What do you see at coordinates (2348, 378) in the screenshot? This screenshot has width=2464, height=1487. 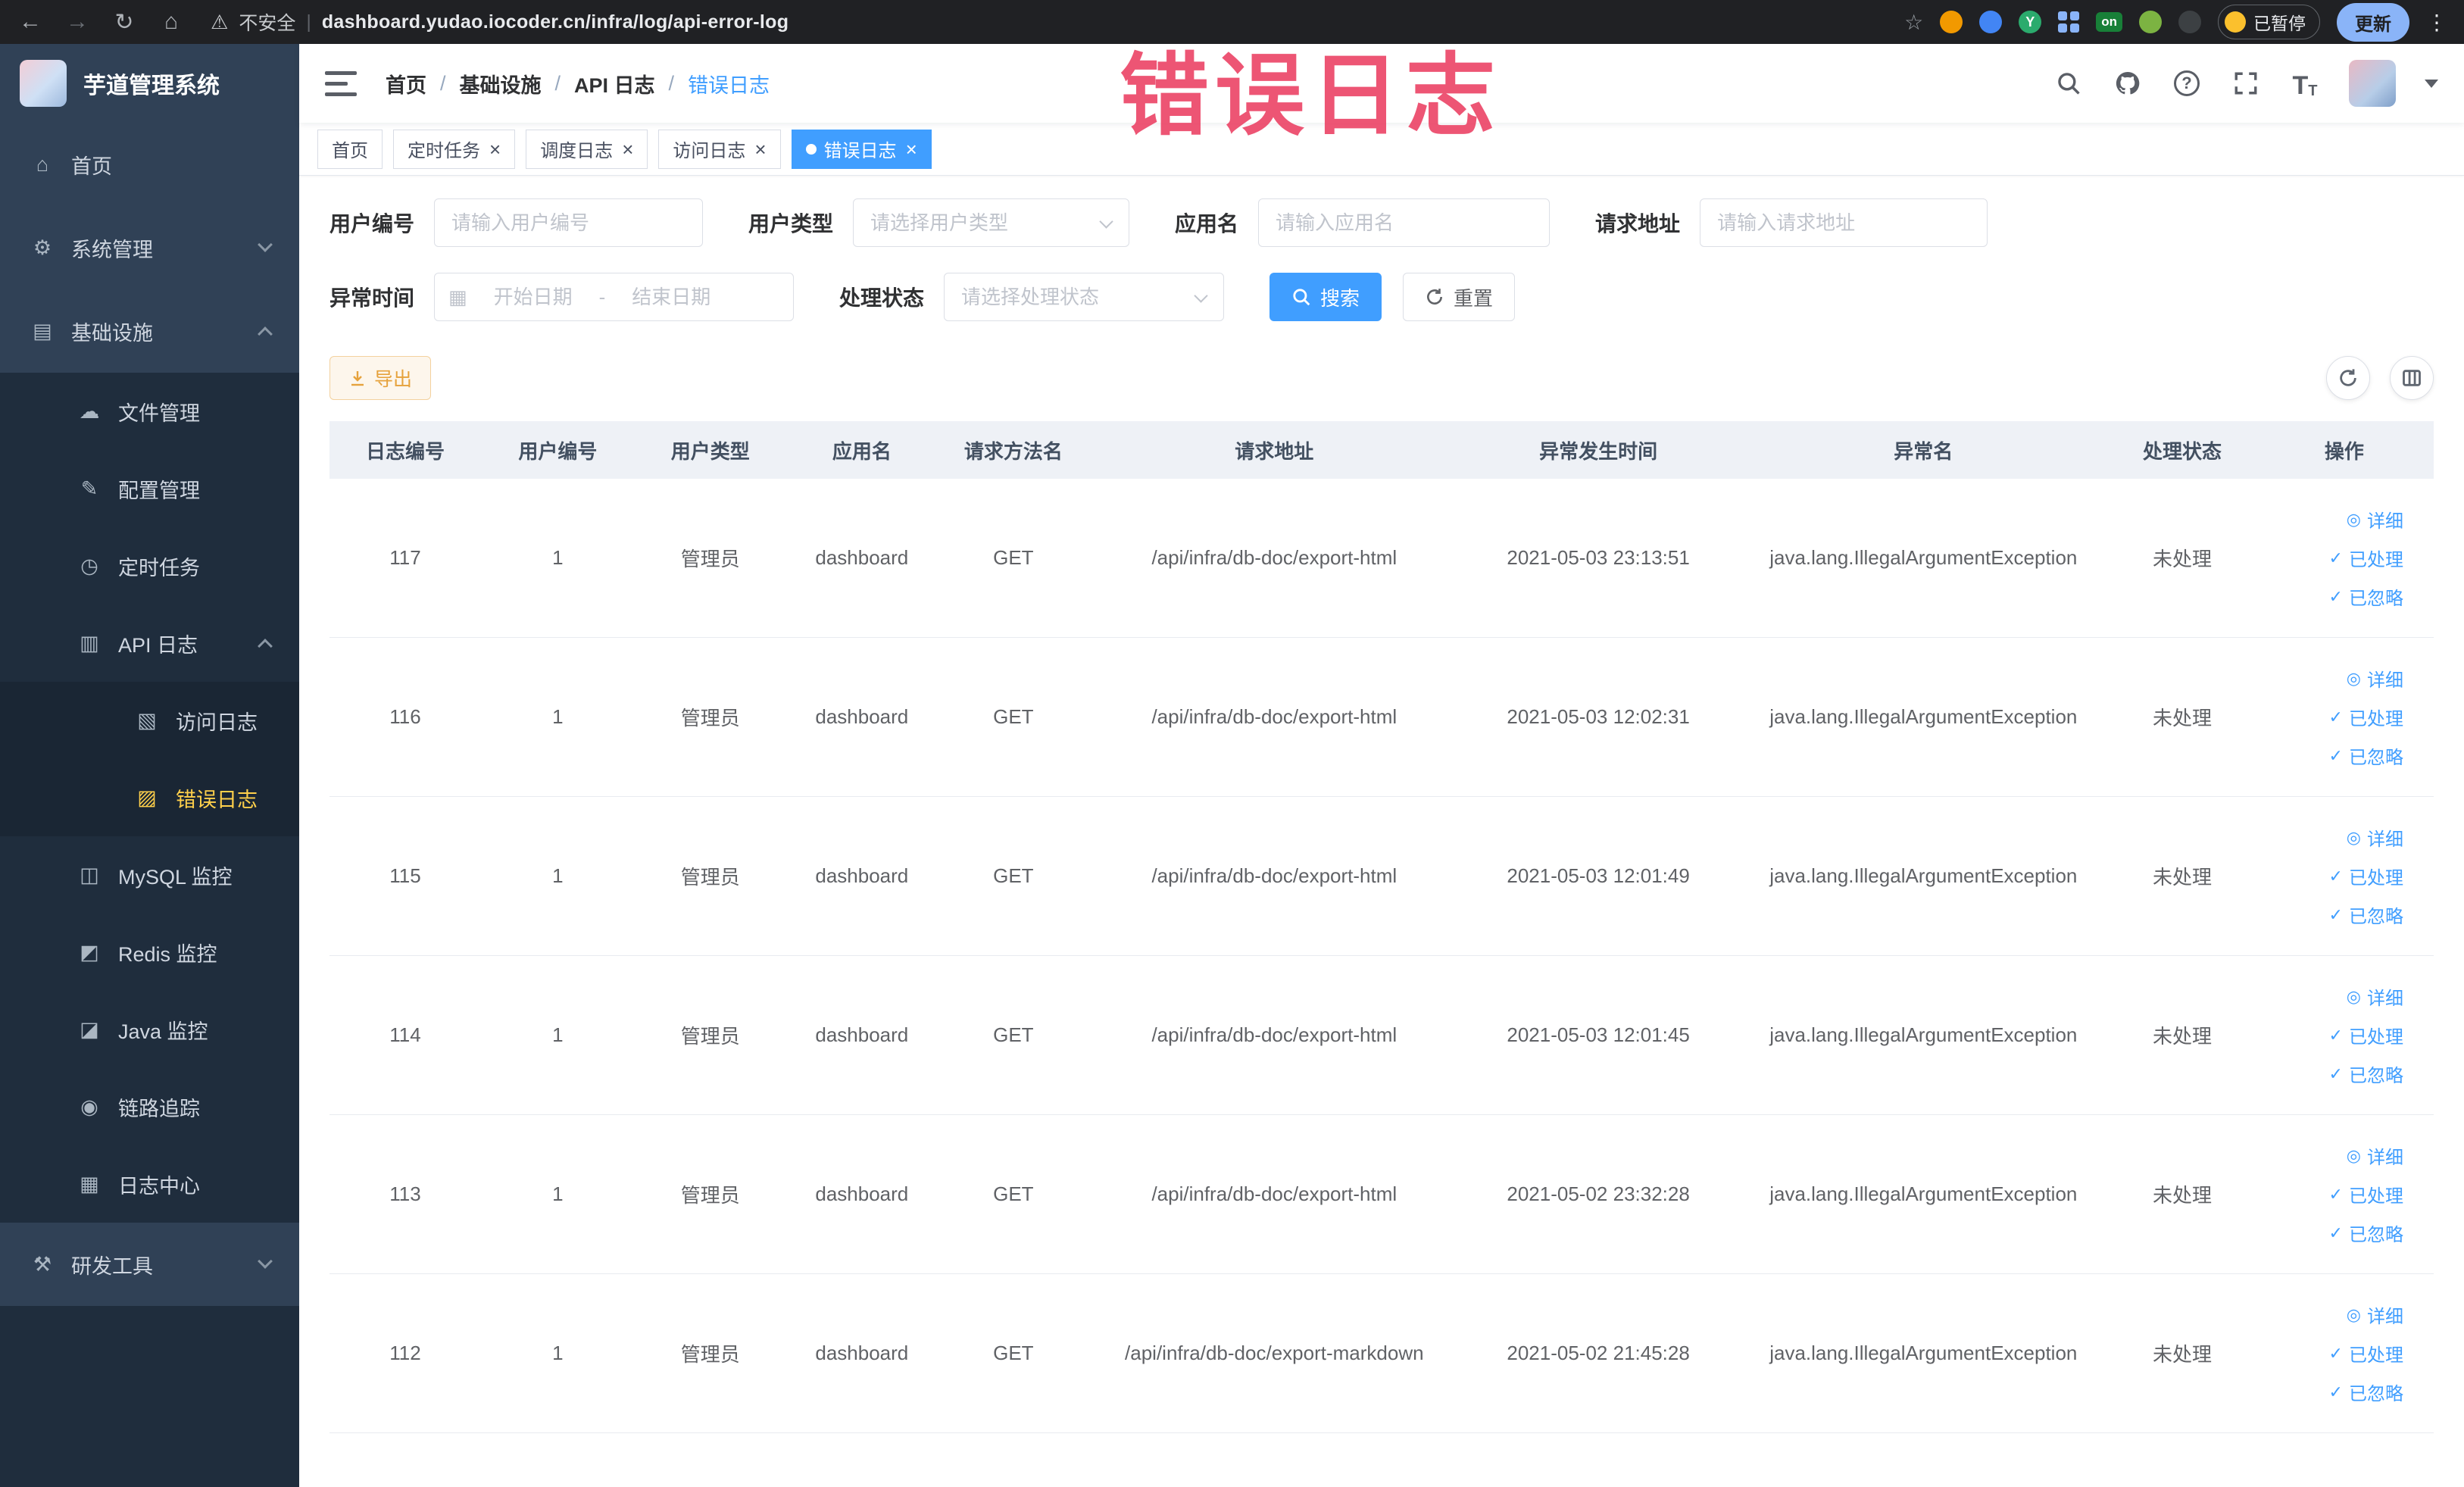 I see `refresh-icon` at bounding box center [2348, 378].